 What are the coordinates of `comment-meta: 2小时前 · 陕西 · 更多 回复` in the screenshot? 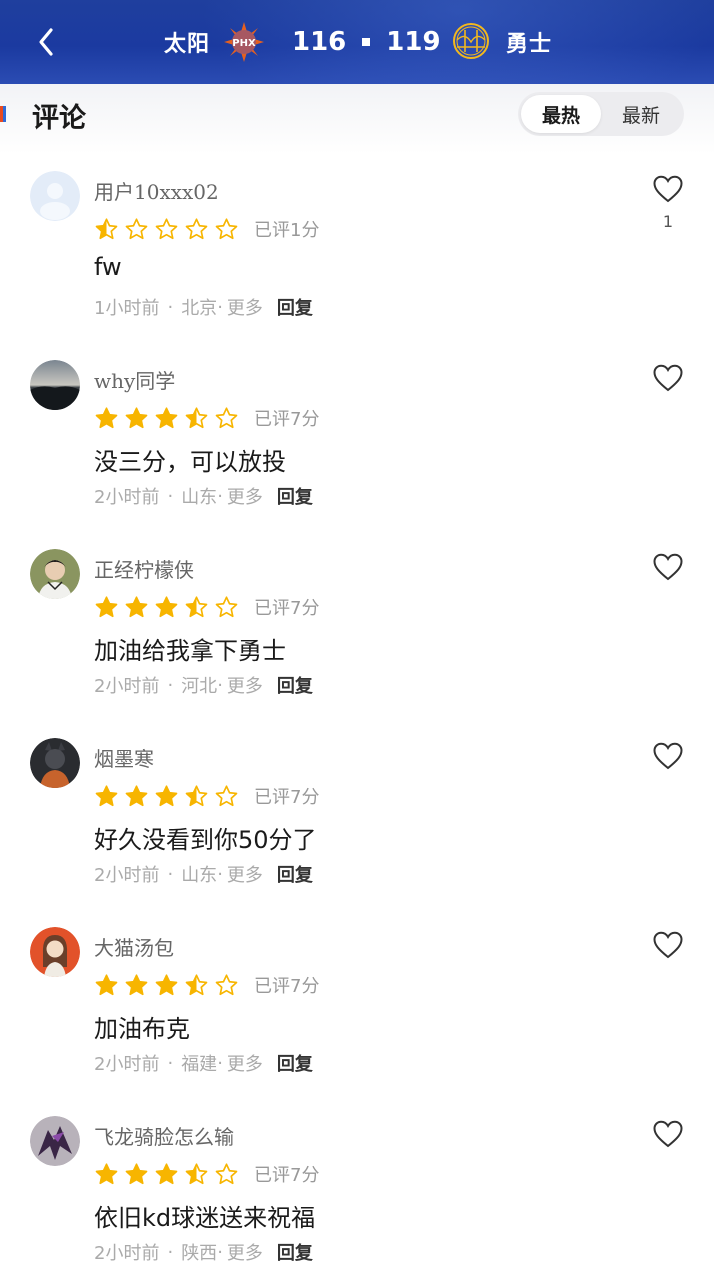 It's located at (203, 1252).